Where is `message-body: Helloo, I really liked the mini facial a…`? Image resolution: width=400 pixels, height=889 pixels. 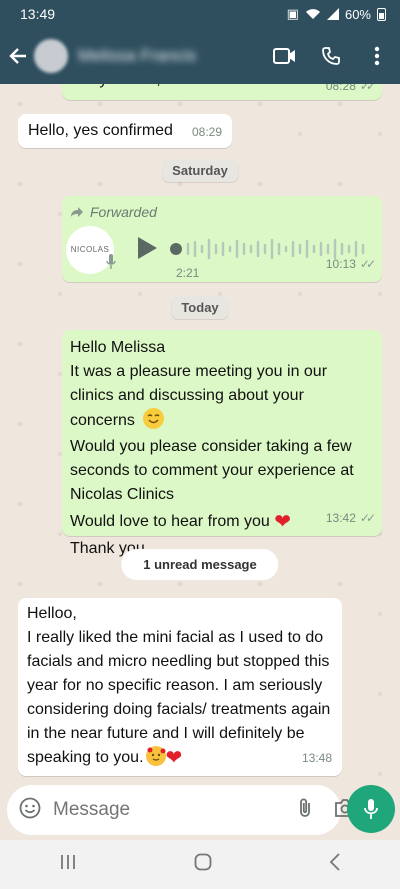
message-body: Helloo, I really liked the mini facial a… is located at coordinates (179, 685).